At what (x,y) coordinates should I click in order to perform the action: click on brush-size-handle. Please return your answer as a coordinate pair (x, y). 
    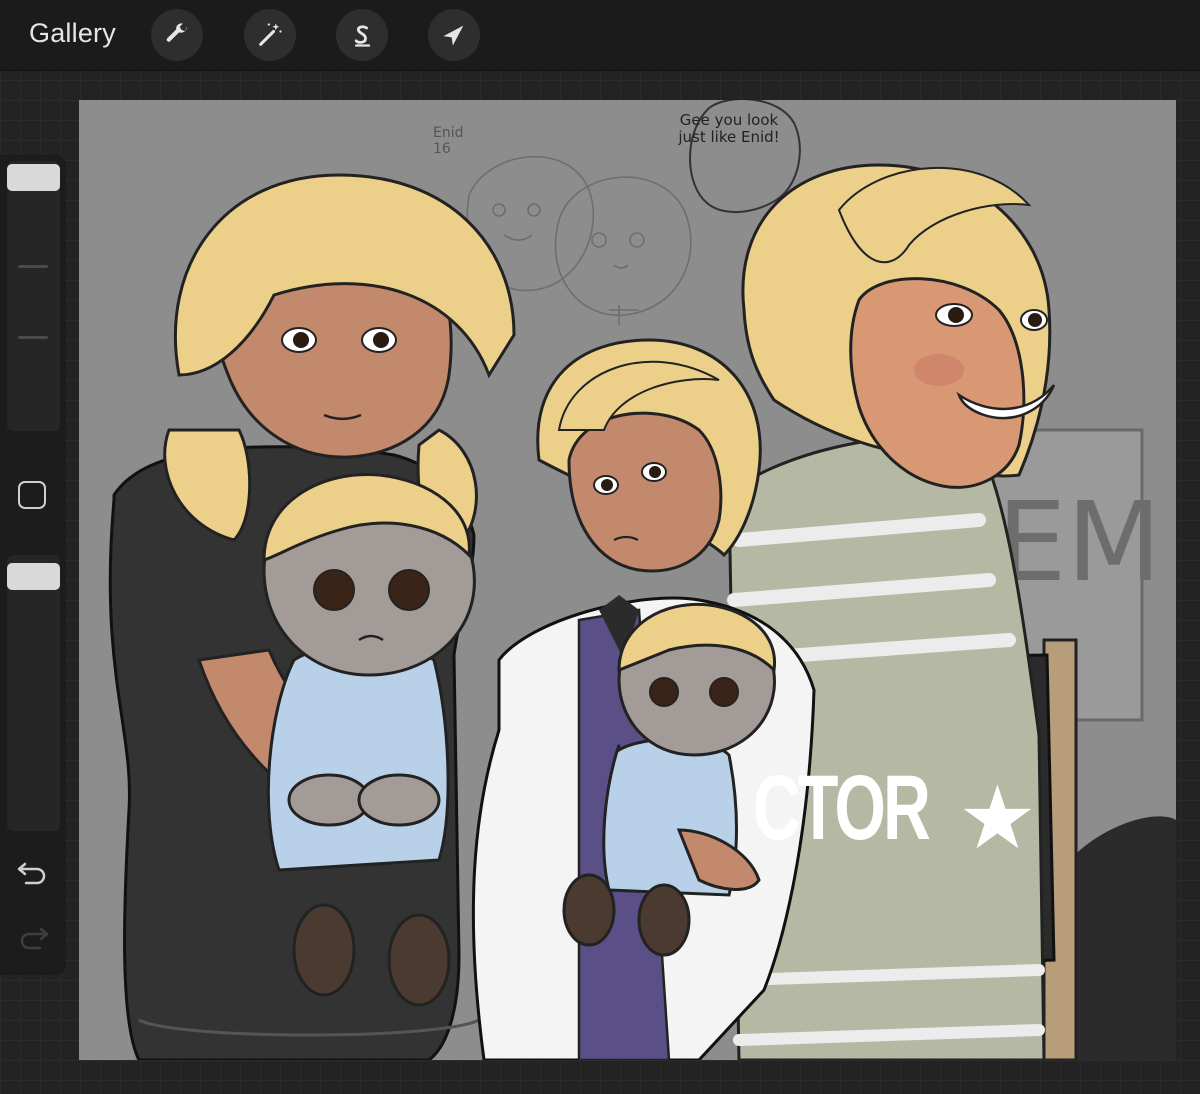
    Looking at the image, I should click on (33, 177).